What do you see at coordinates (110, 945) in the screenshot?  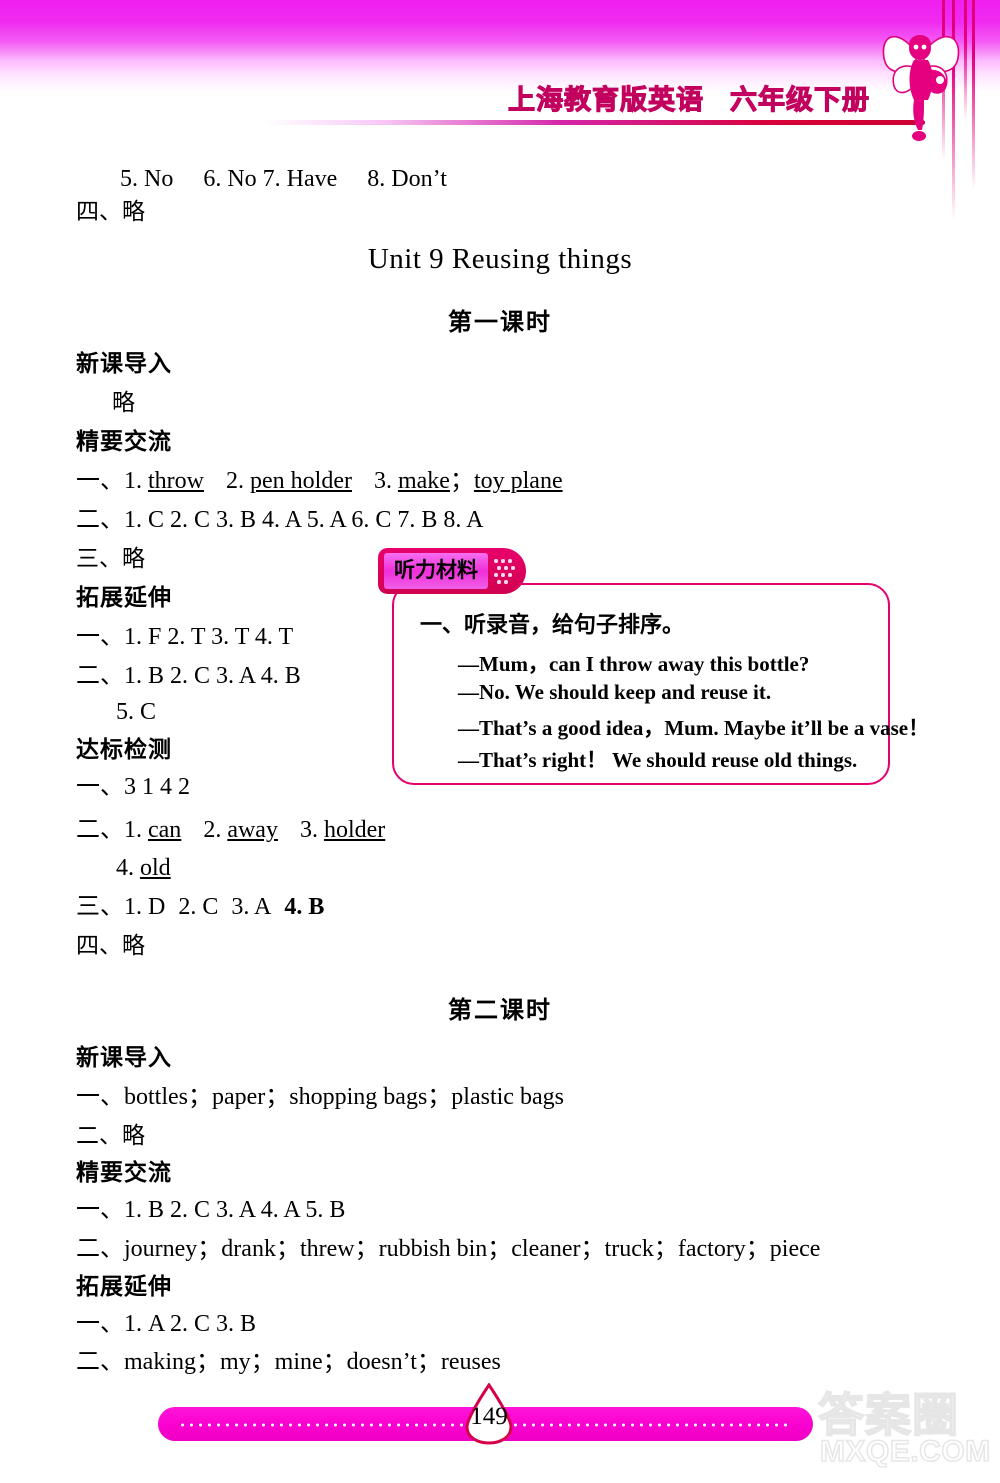 I see `lesson1-section-3-line-4: 四、略` at bounding box center [110, 945].